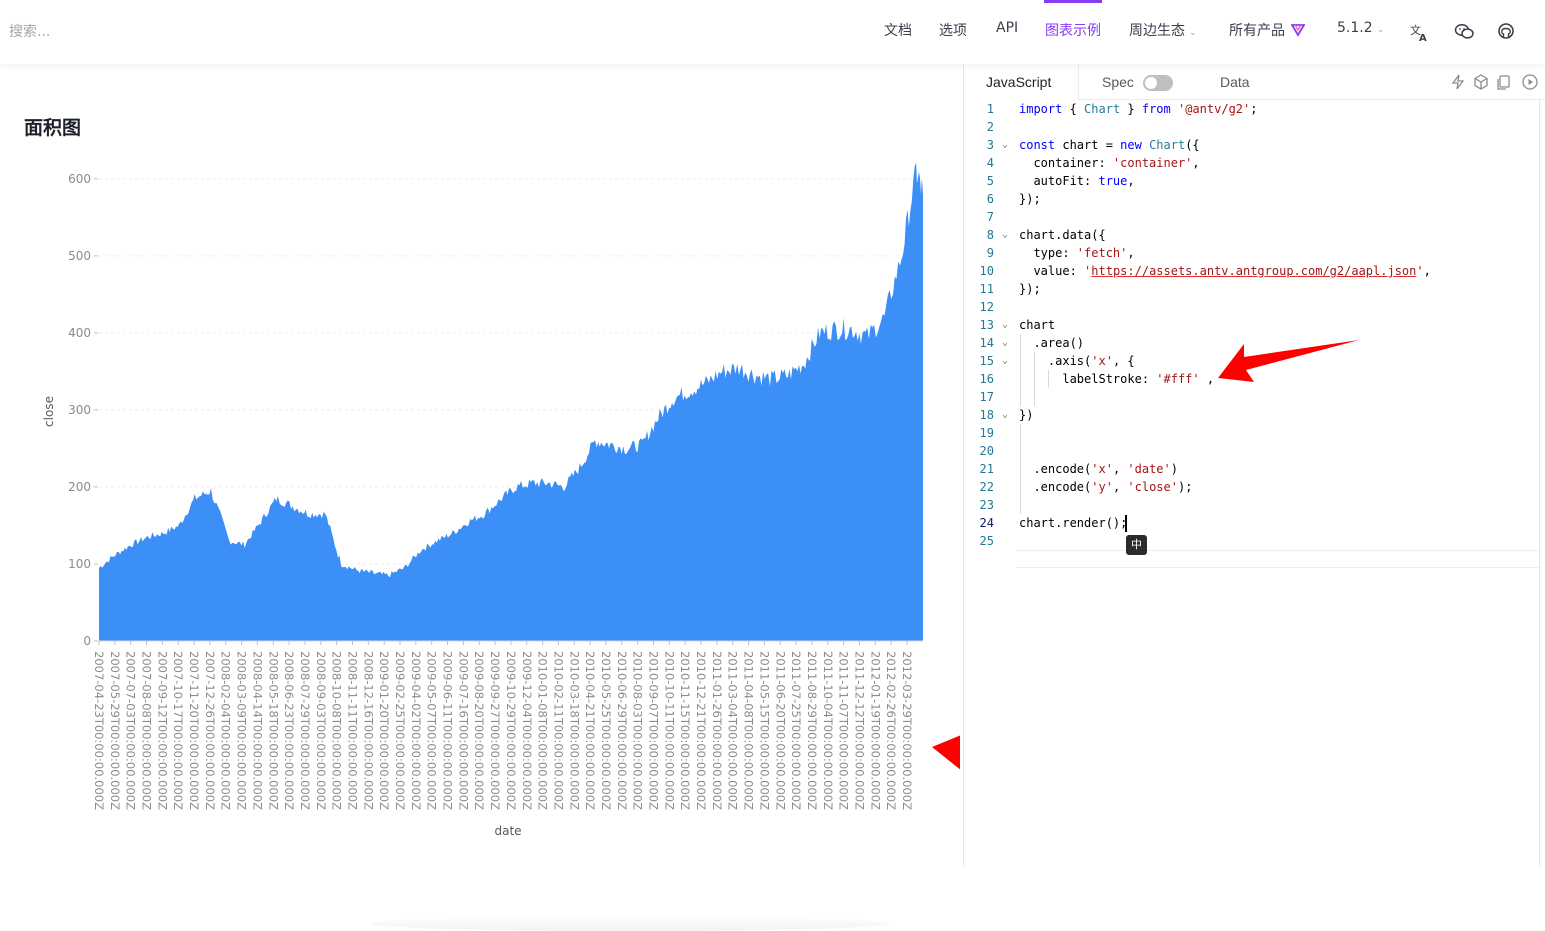 Image resolution: width=1545 pixels, height=931 pixels. I want to click on x-tick-label: 2010-08-03T00:00:00.000Z, so click(638, 730).